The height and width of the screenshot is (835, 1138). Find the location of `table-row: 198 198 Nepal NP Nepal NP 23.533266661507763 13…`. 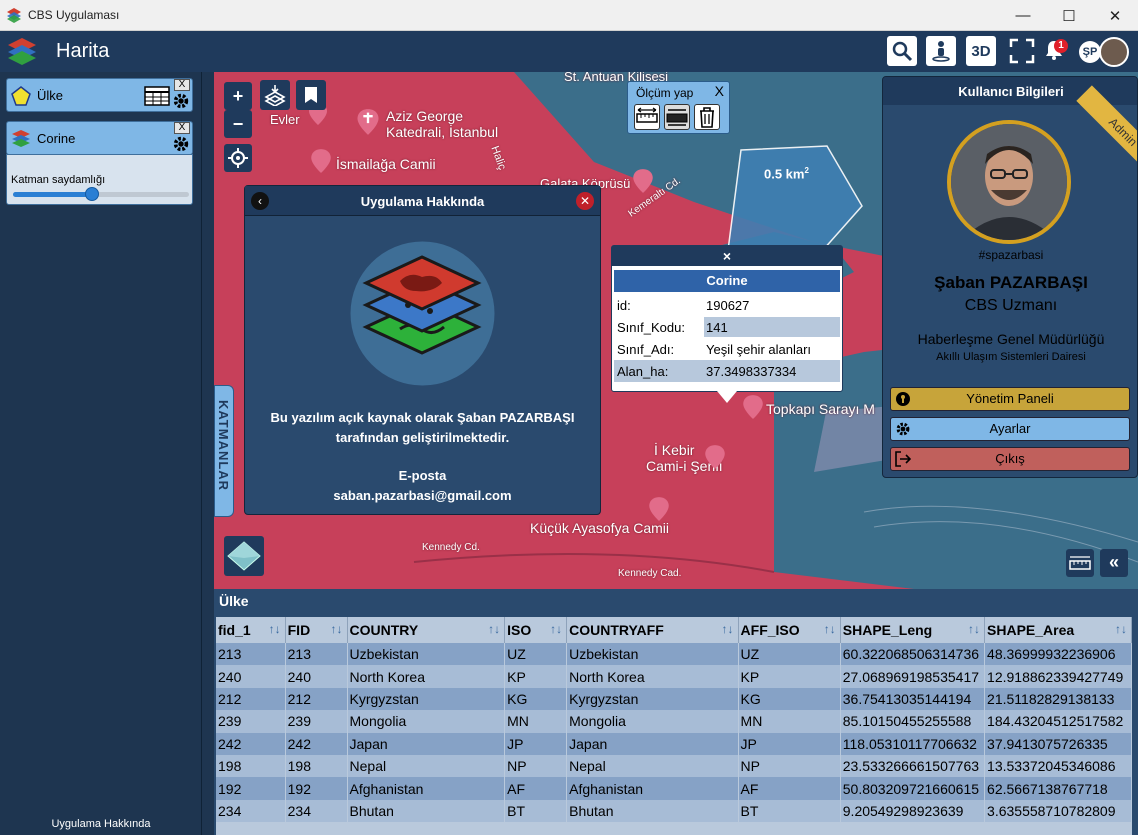

table-row: 198 198 Nepal NP Nepal NP 23.533266661507763 13… is located at coordinates (674, 766).